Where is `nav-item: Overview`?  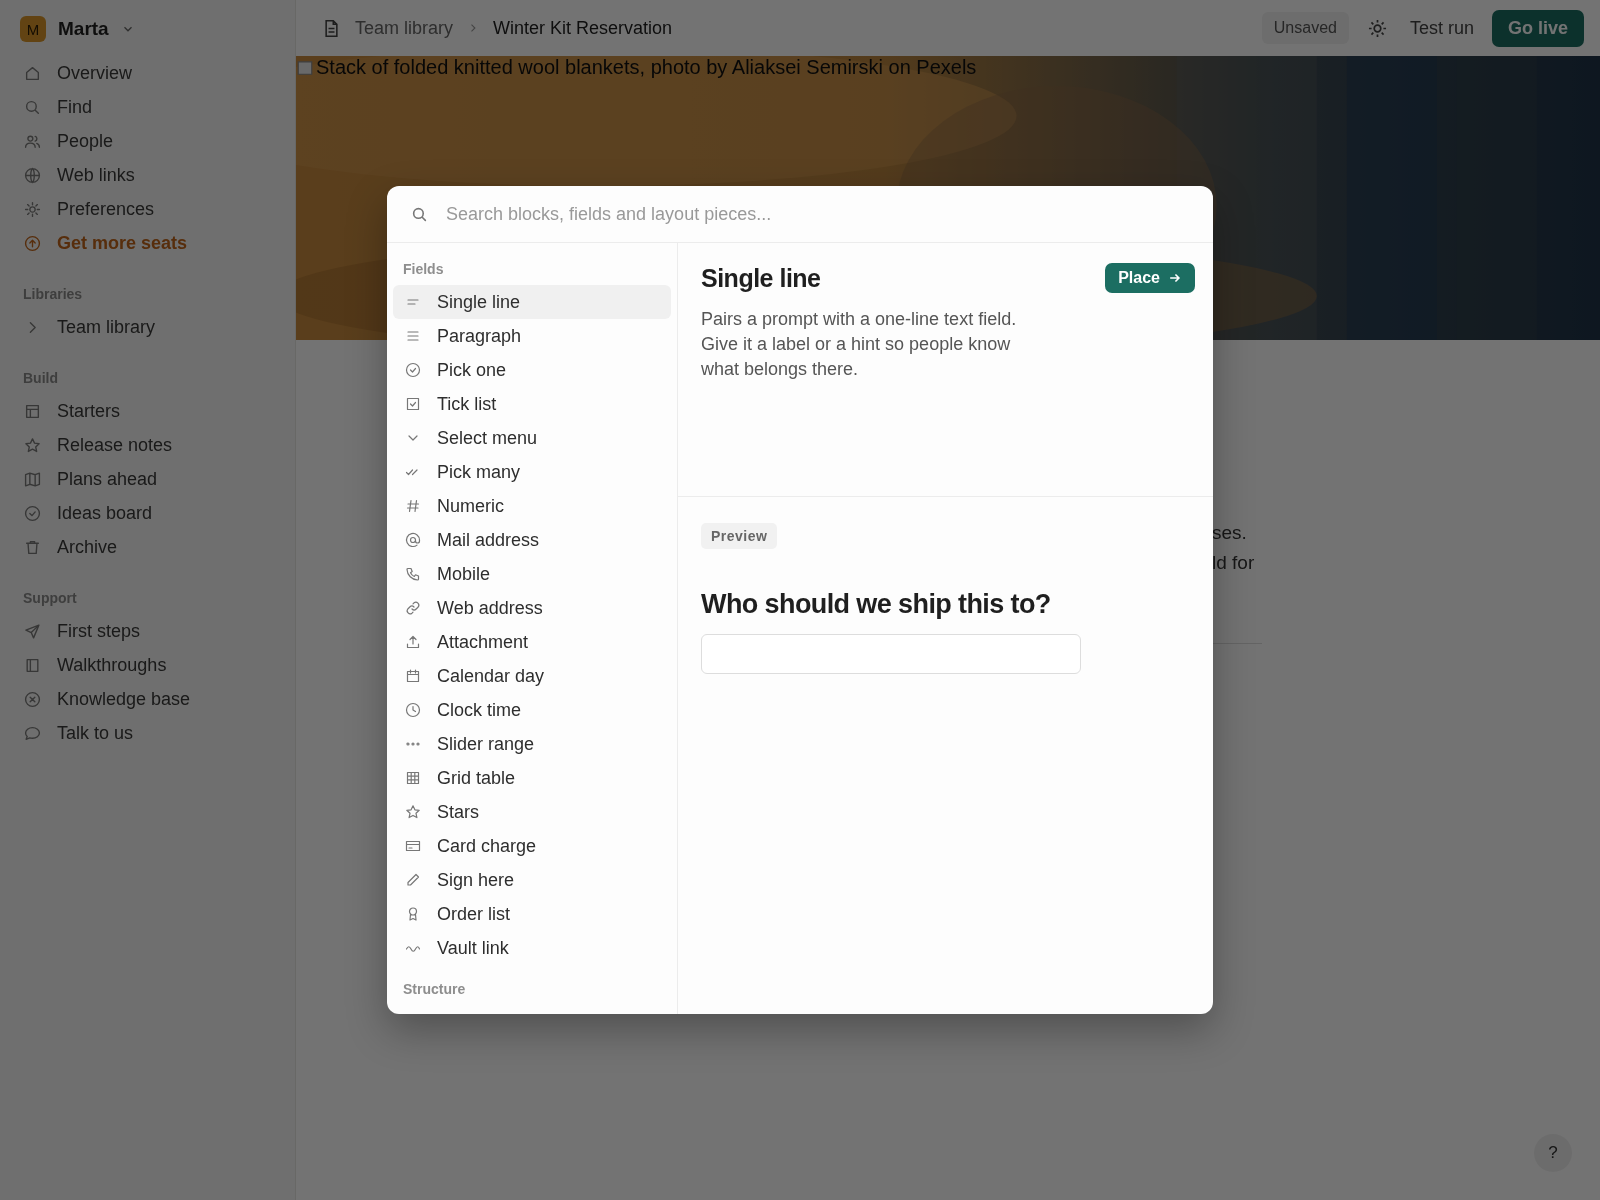 nav-item: Overview is located at coordinates (147, 73).